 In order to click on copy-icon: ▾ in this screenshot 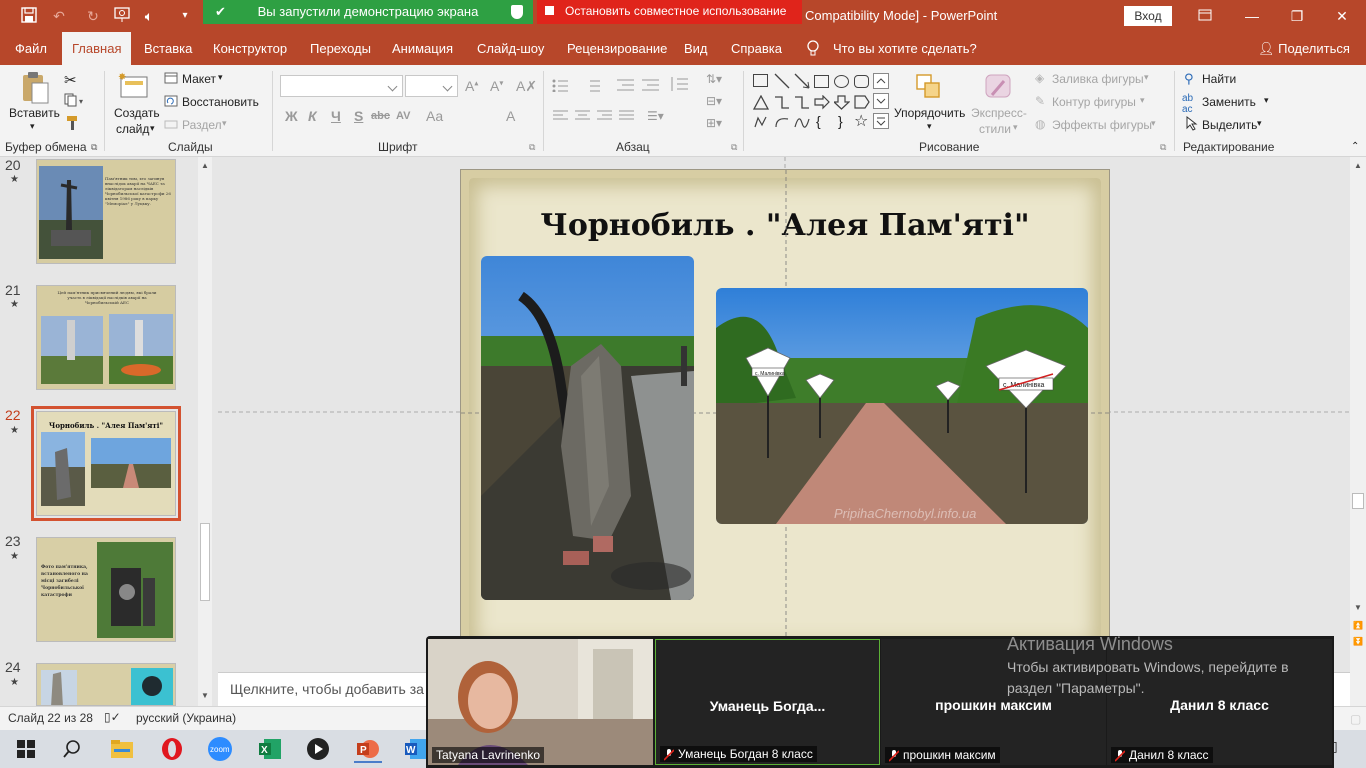, I will do `click(75, 101)`.